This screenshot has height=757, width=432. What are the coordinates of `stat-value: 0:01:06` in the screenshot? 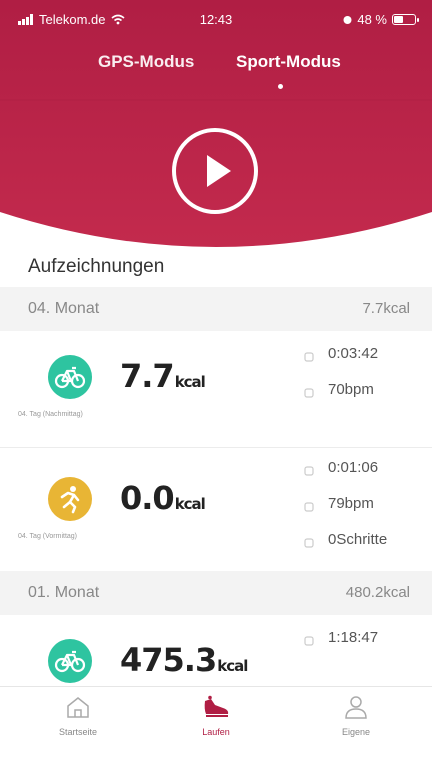 It's located at (353, 467).